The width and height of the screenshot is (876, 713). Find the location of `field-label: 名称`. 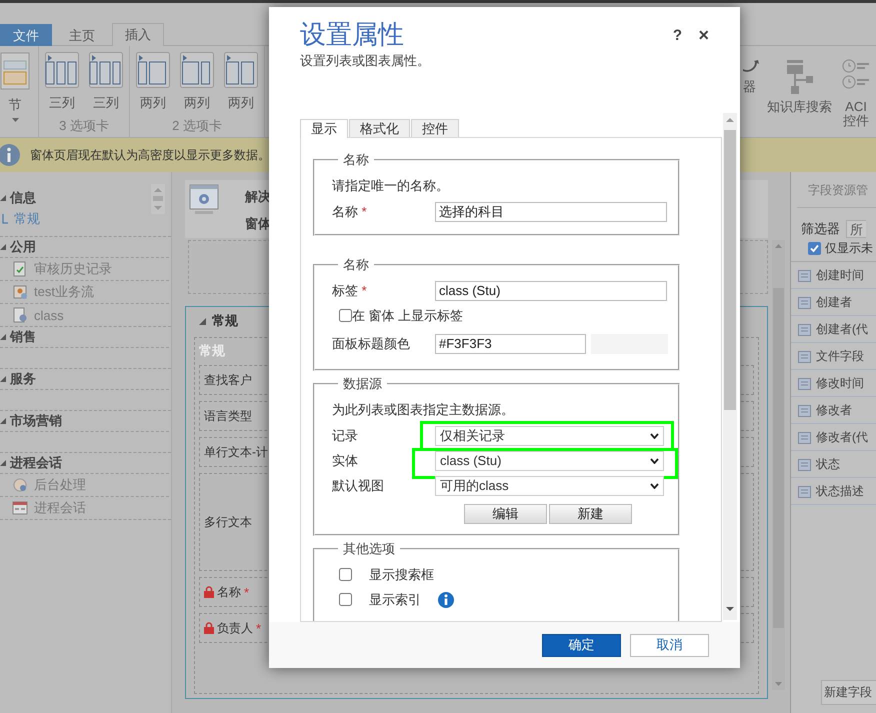

field-label: 名称 is located at coordinates (229, 592).